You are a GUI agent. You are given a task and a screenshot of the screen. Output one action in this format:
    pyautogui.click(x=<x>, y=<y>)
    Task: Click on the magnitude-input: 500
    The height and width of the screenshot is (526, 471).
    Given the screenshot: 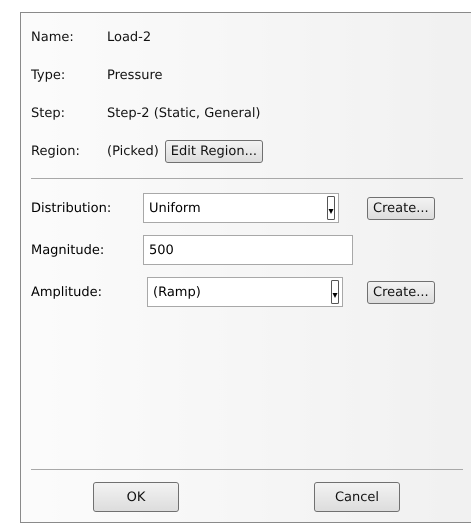 What is the action you would take?
    pyautogui.click(x=248, y=250)
    